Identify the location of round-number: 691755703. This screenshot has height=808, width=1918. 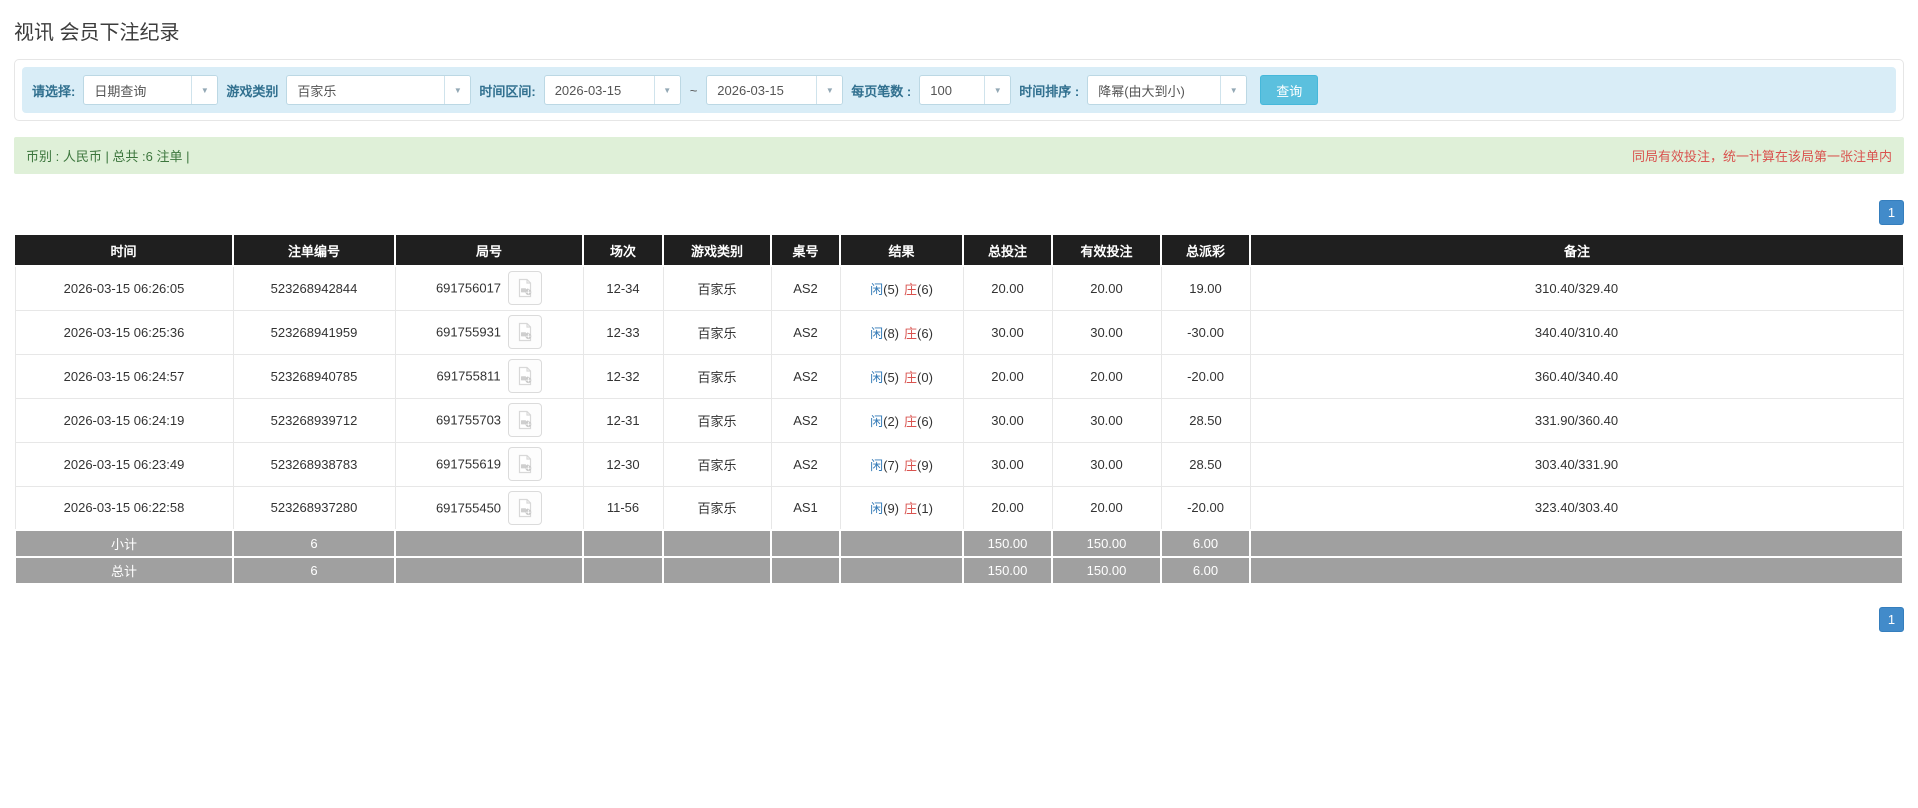
(468, 420).